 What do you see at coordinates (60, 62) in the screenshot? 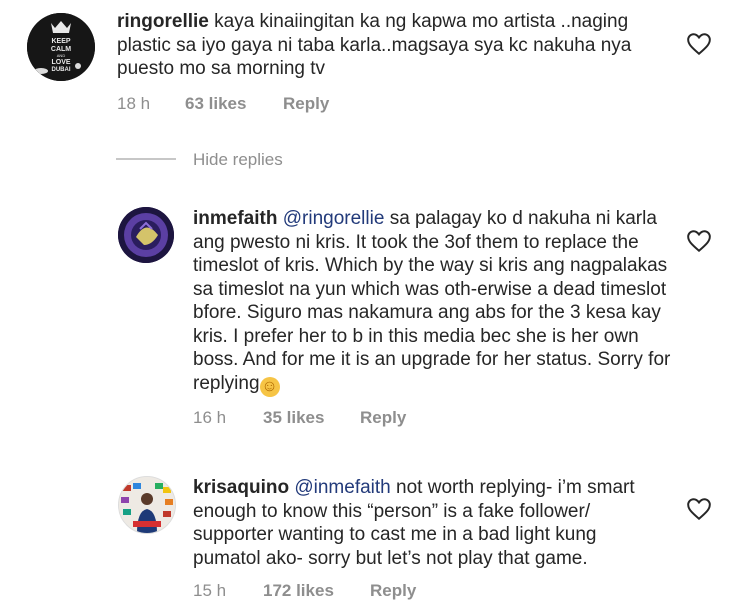
I see `avatar-word-4: LOVE` at bounding box center [60, 62].